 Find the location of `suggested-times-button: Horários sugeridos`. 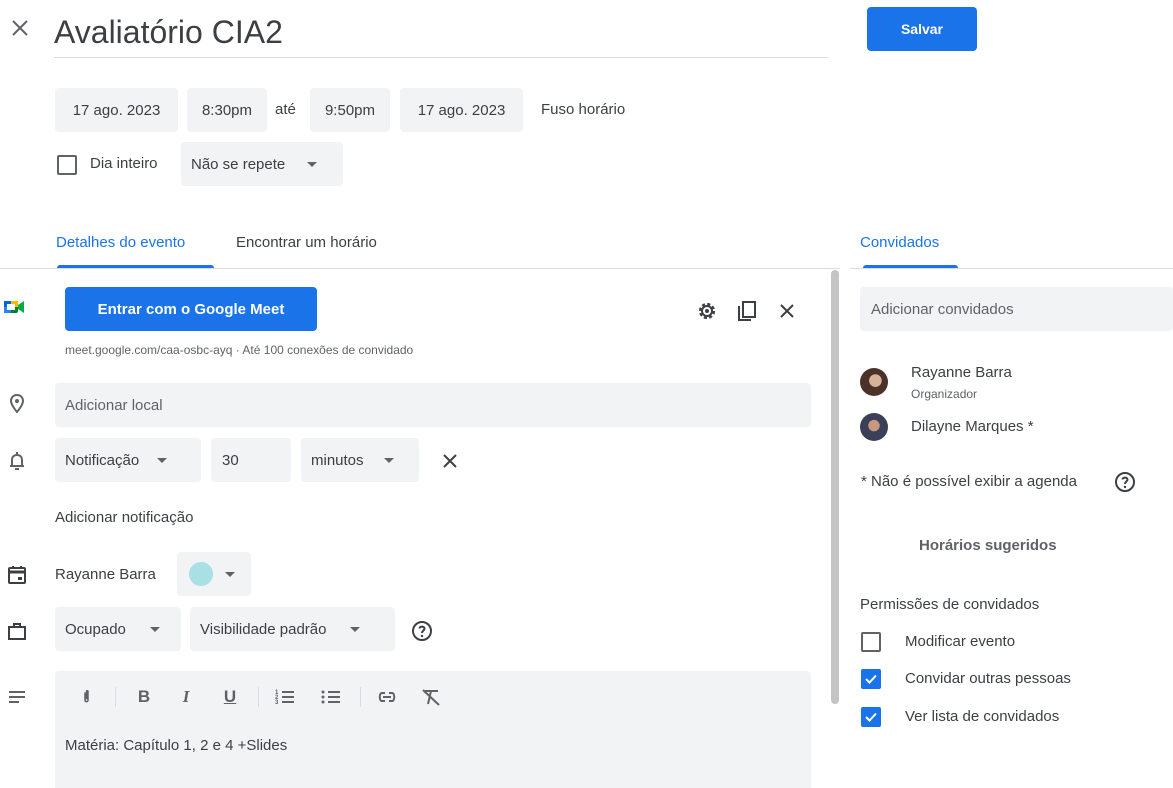

suggested-times-button: Horários sugeridos is located at coordinates (988, 545).